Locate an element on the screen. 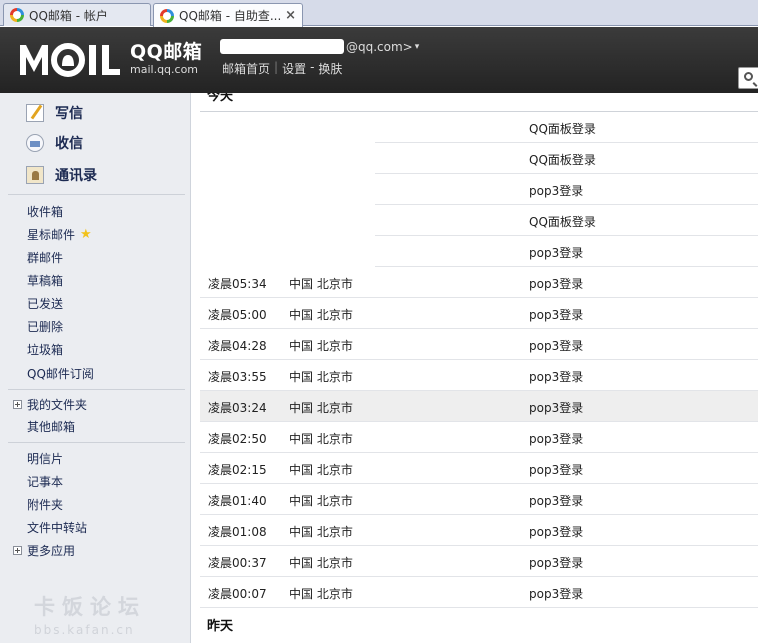 This screenshot has height=643, width=758. link-change-skin: 换肤 is located at coordinates (330, 68).